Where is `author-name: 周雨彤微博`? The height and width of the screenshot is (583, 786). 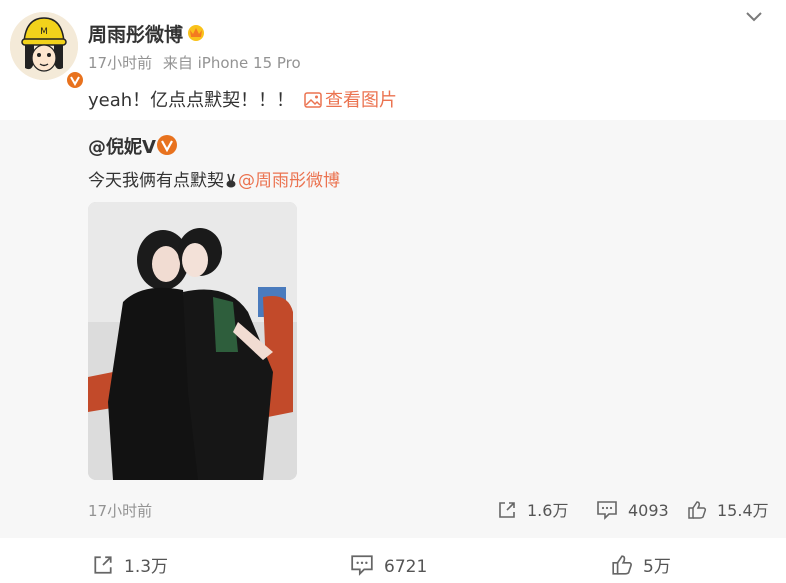 author-name: 周雨彤微博 is located at coordinates (135, 33).